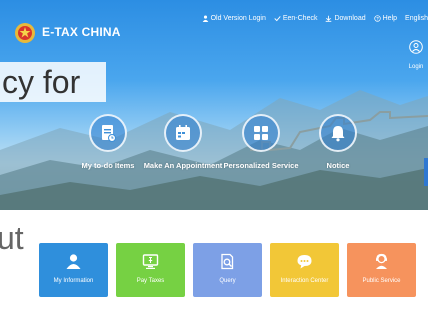  Describe the element at coordinates (304, 281) in the screenshot. I see `tile-interaction-center-label: Interaction Center` at that location.